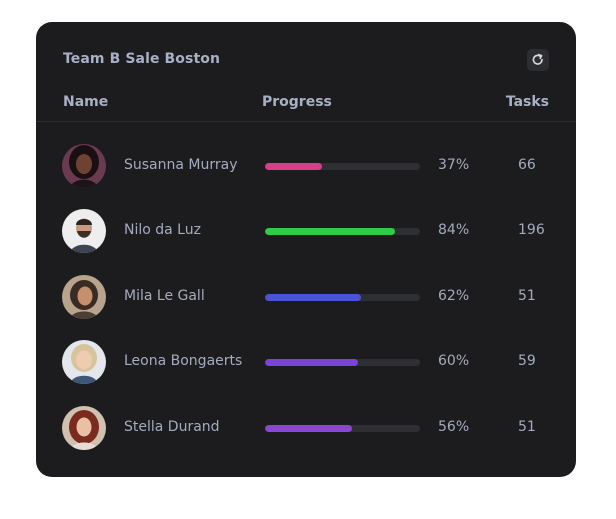 The image size is (616, 519). I want to click on member-row: Susanna Murray 37% 66, so click(306, 167).